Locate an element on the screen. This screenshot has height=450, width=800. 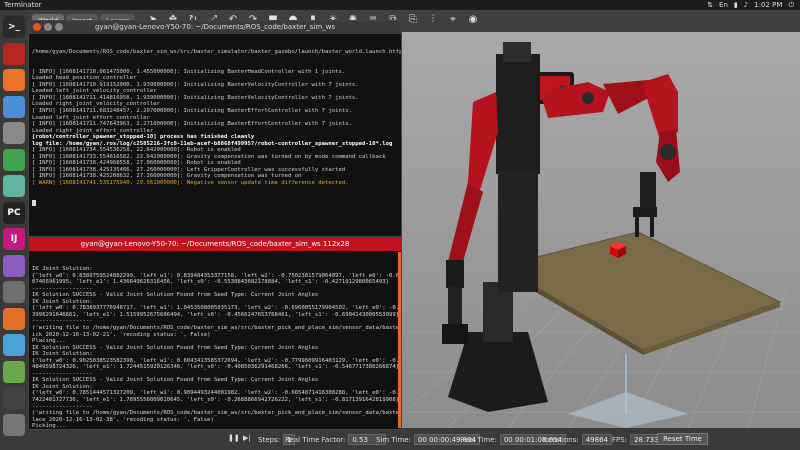
terminal-cursor is located at coordinates (215, 203).